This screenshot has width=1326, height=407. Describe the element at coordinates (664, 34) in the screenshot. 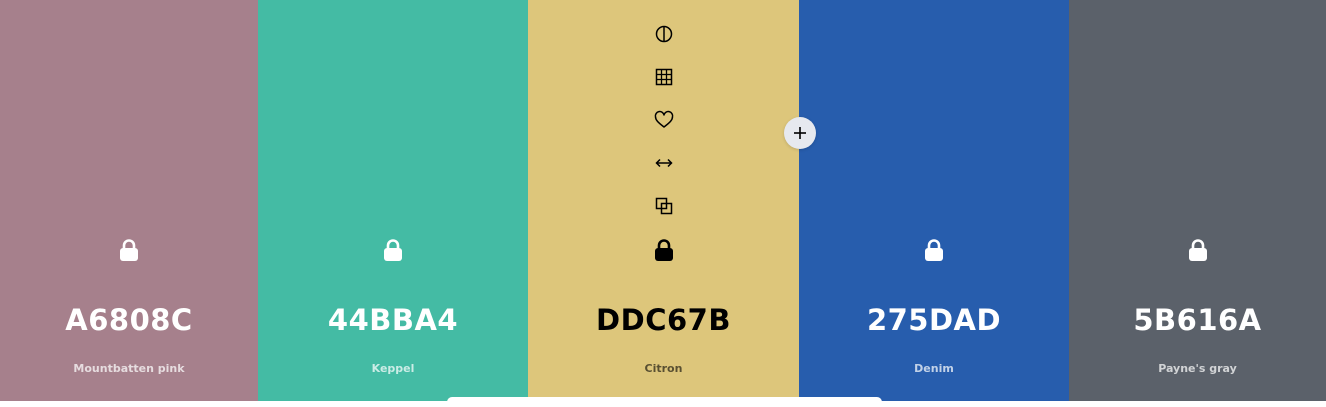

I see `contrast-icon` at that location.